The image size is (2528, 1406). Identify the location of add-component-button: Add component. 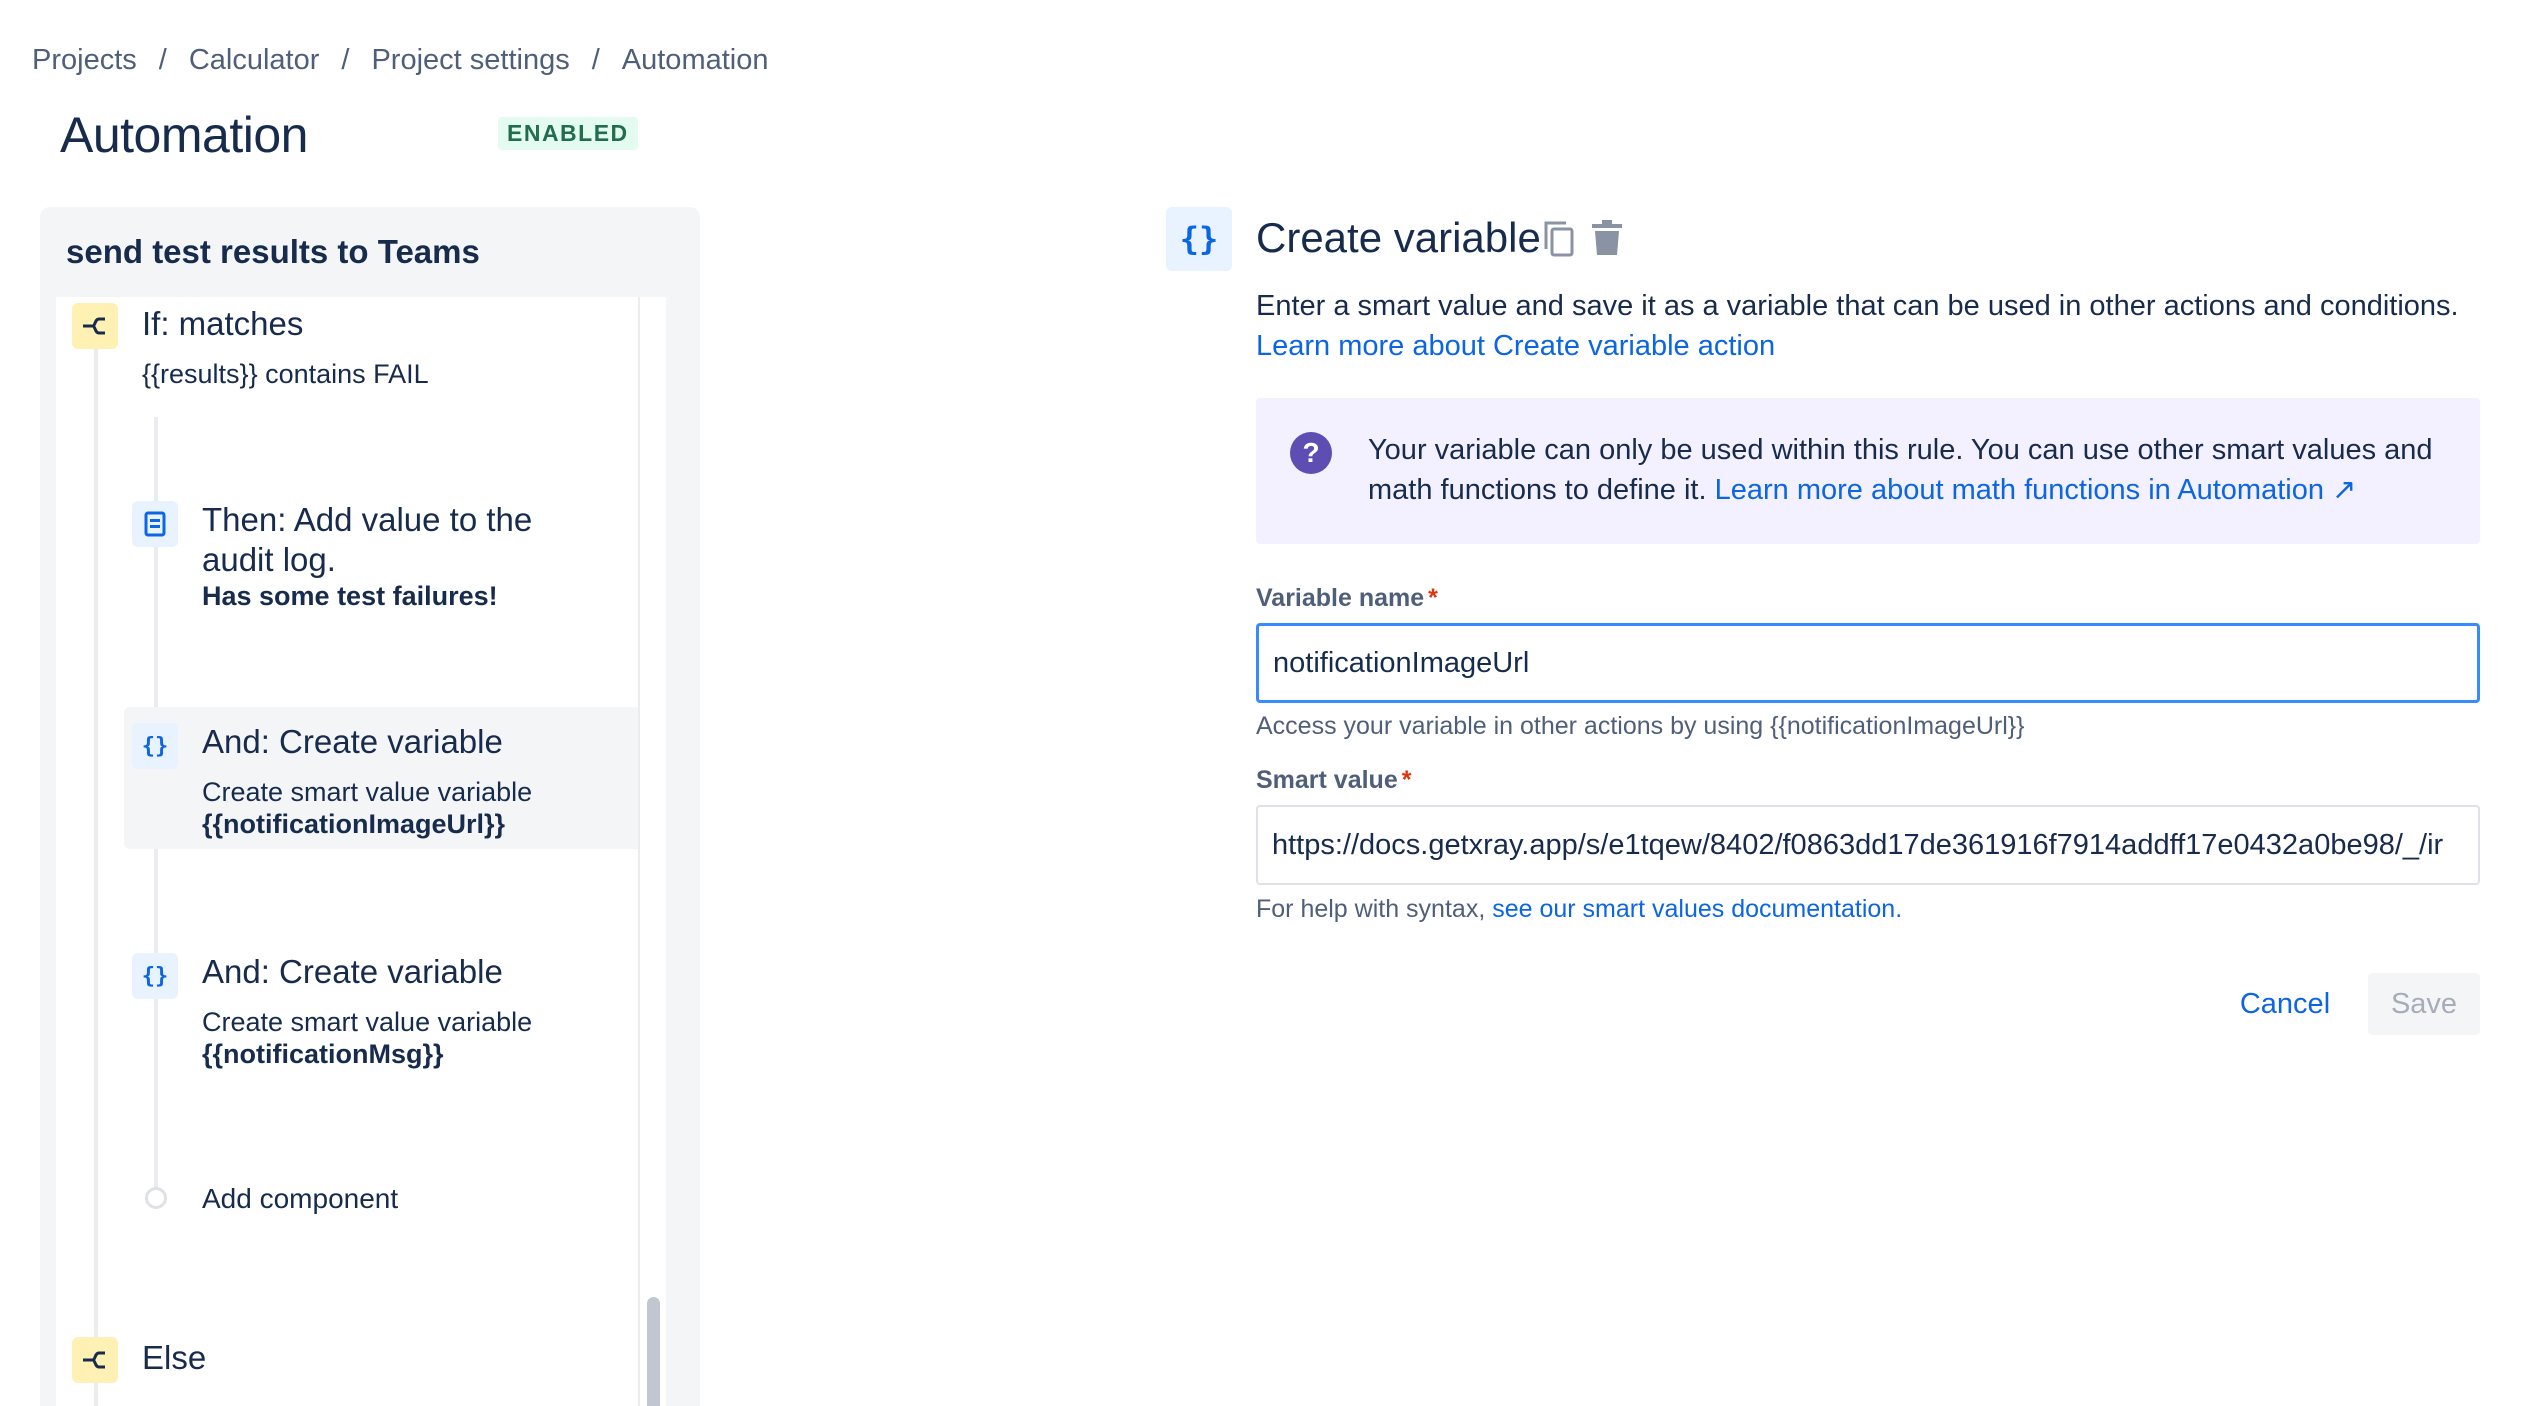
(300, 1199).